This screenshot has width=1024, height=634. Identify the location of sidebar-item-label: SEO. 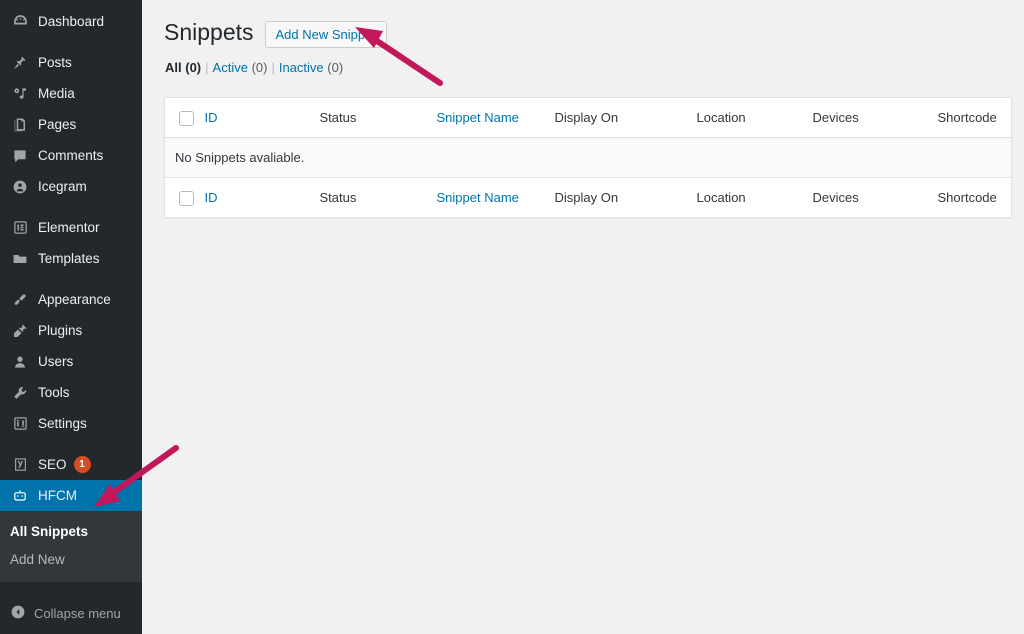
(52, 464).